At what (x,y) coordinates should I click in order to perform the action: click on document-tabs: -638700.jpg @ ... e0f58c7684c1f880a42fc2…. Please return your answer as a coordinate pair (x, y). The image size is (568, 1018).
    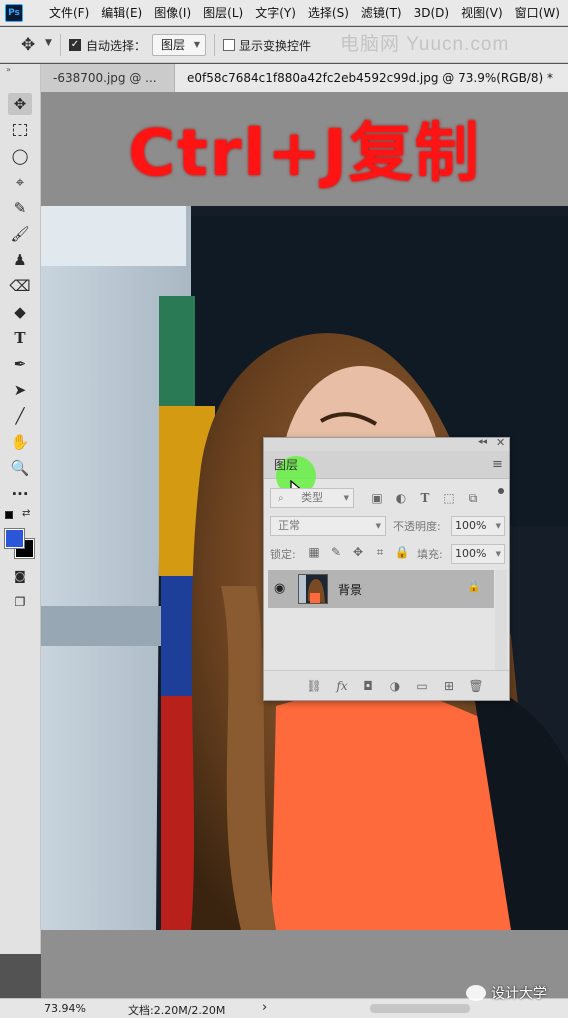
    Looking at the image, I should click on (304, 78).